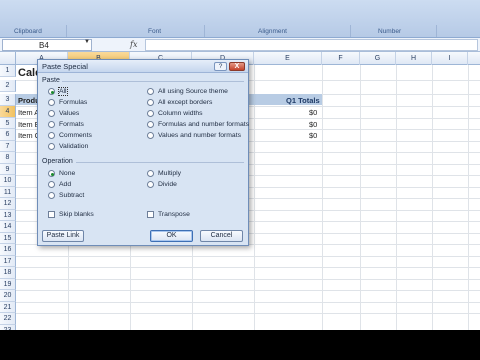 The width and height of the screenshot is (480, 360). What do you see at coordinates (8, 112) in the screenshot?
I see `row-header: 4` at bounding box center [8, 112].